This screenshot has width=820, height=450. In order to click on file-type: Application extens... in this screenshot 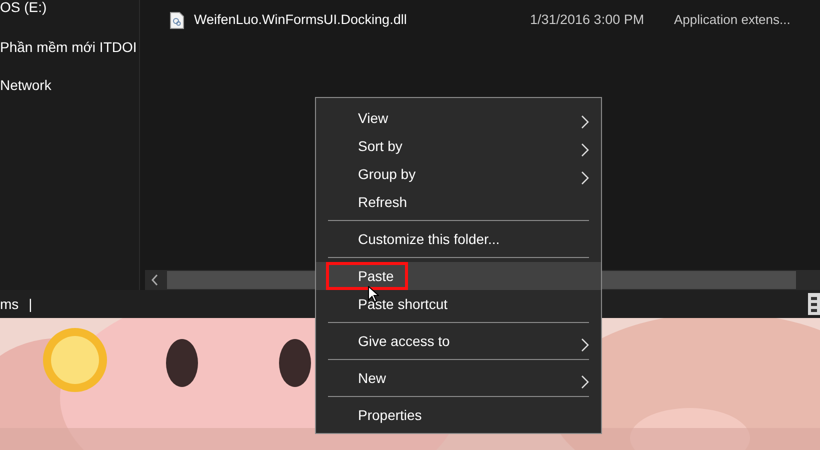, I will do `click(732, 20)`.